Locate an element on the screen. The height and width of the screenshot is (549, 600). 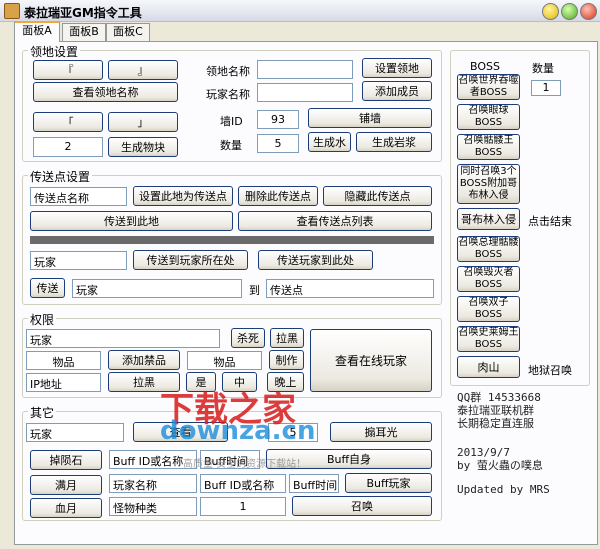
wall-of-flesh-button: 肉山 is located at coordinates (488, 367).